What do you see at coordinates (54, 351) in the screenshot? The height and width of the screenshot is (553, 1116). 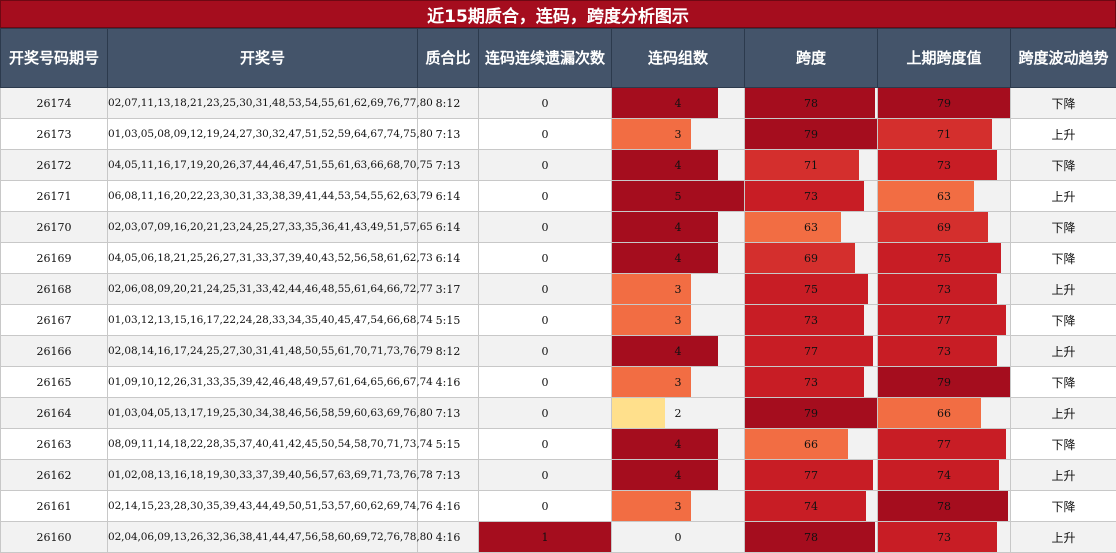 I see `period-cell: 26166` at bounding box center [54, 351].